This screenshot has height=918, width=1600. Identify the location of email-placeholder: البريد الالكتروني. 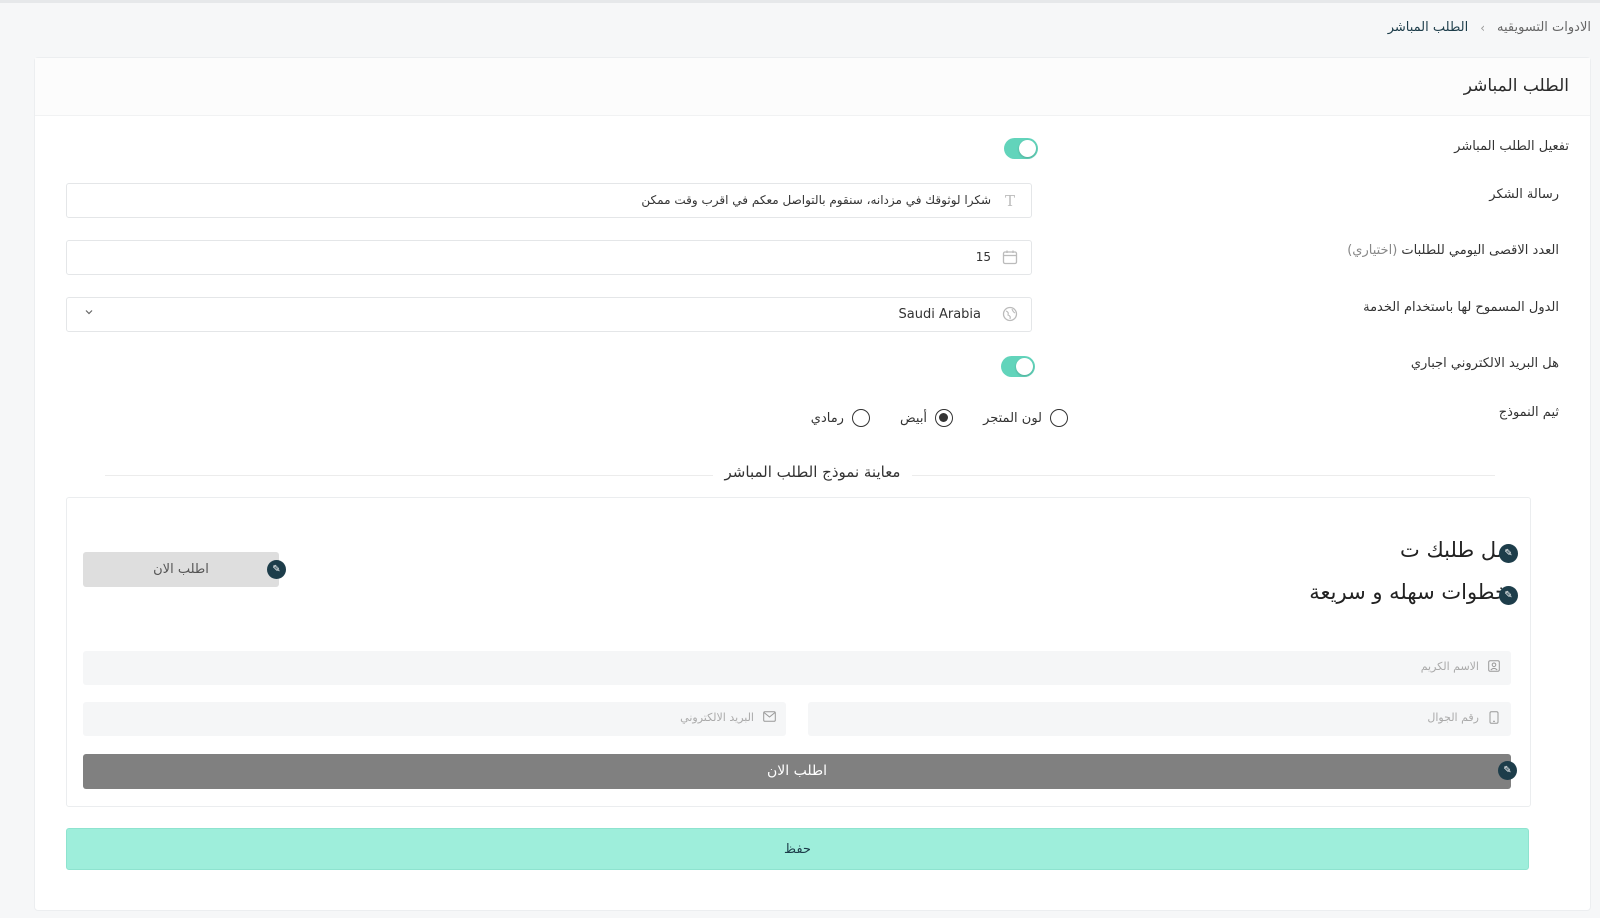
(717, 717).